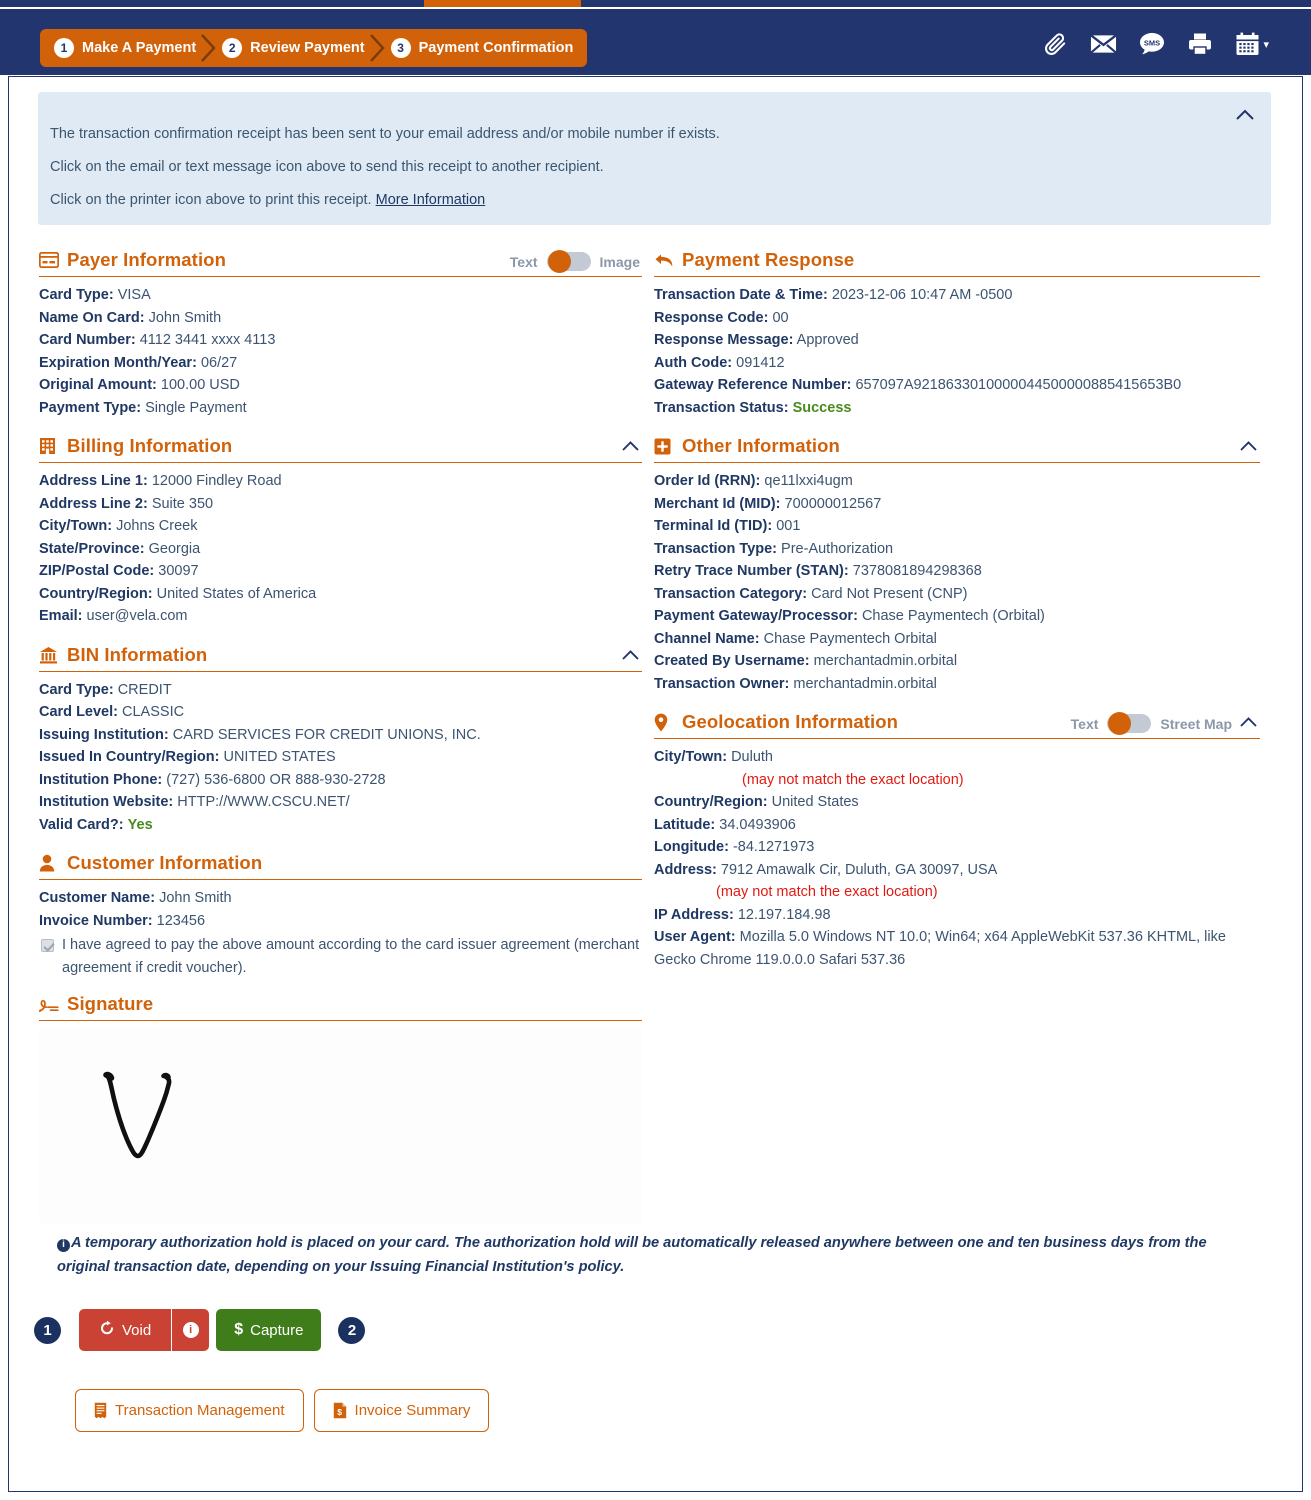 The image size is (1311, 1500). What do you see at coordinates (63, 1245) in the screenshot?
I see `info-icon: i` at bounding box center [63, 1245].